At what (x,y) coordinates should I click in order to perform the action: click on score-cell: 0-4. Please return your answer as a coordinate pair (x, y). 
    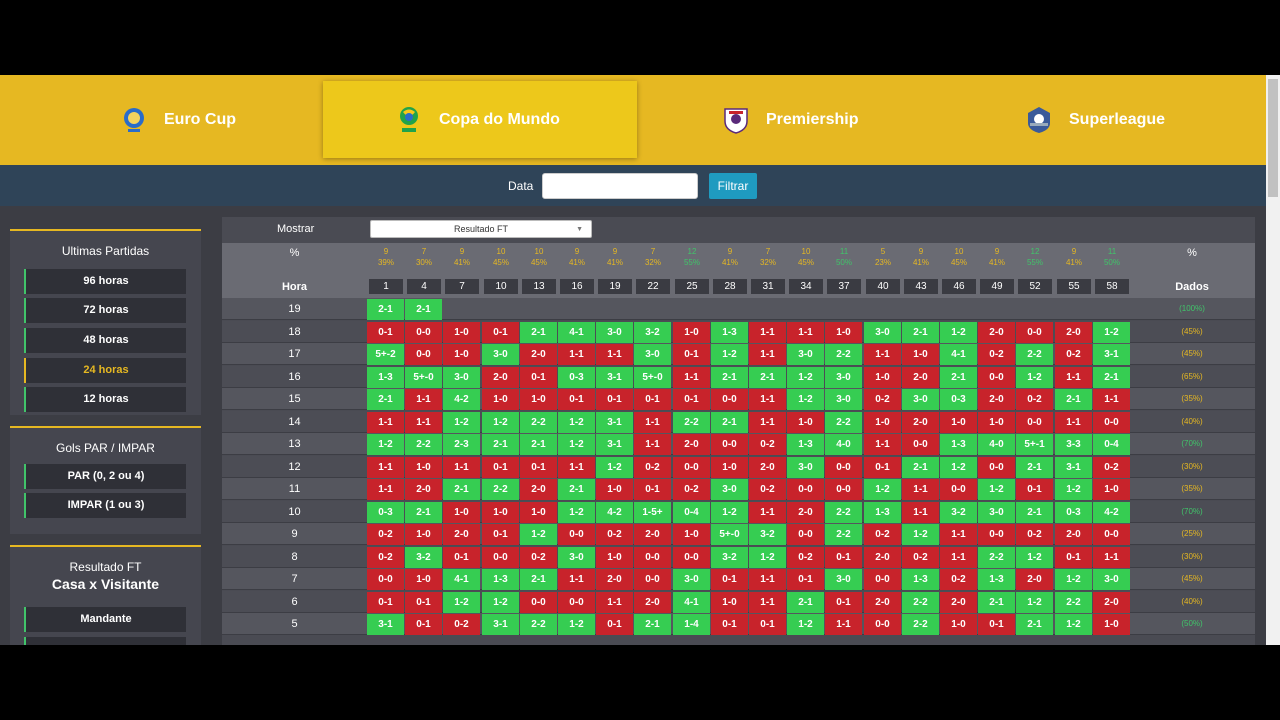
    Looking at the image, I should click on (1111, 444).